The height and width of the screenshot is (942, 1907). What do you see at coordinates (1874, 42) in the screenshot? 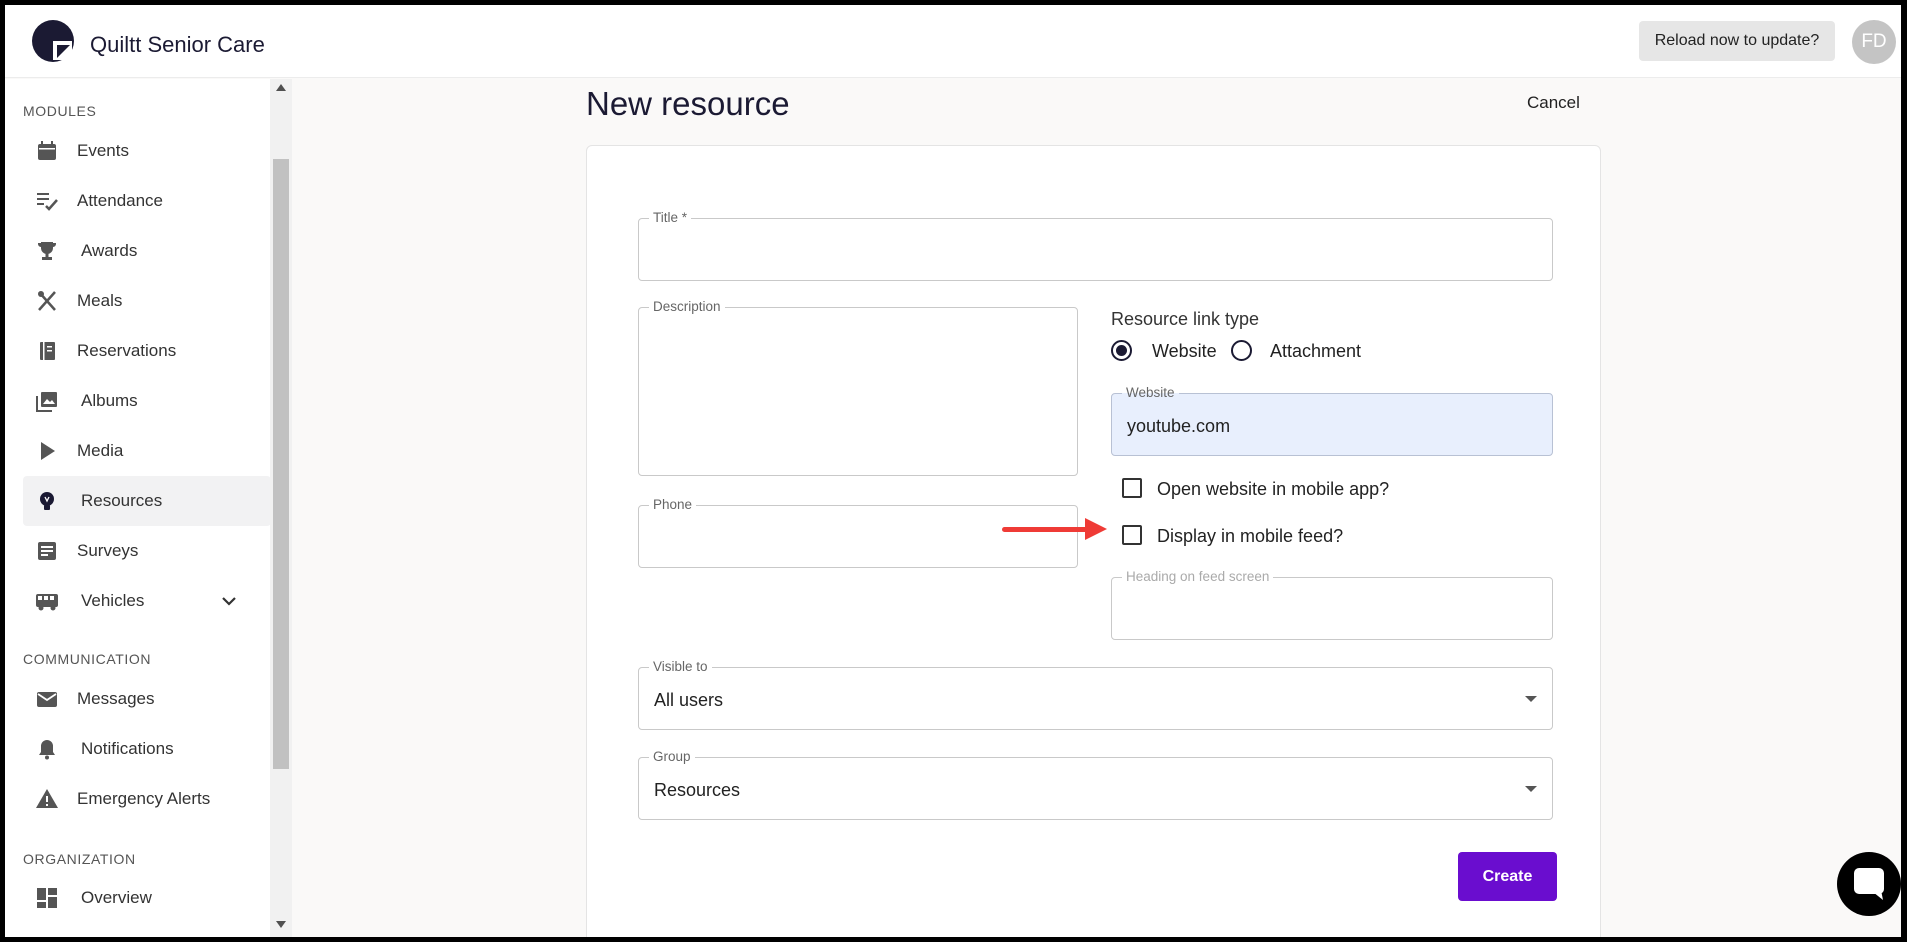
I see `user-avatar: FD` at bounding box center [1874, 42].